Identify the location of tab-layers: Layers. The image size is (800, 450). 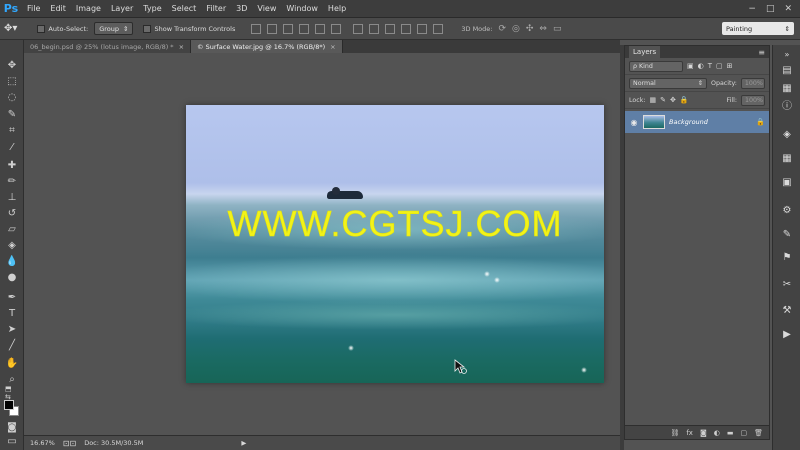
(645, 52).